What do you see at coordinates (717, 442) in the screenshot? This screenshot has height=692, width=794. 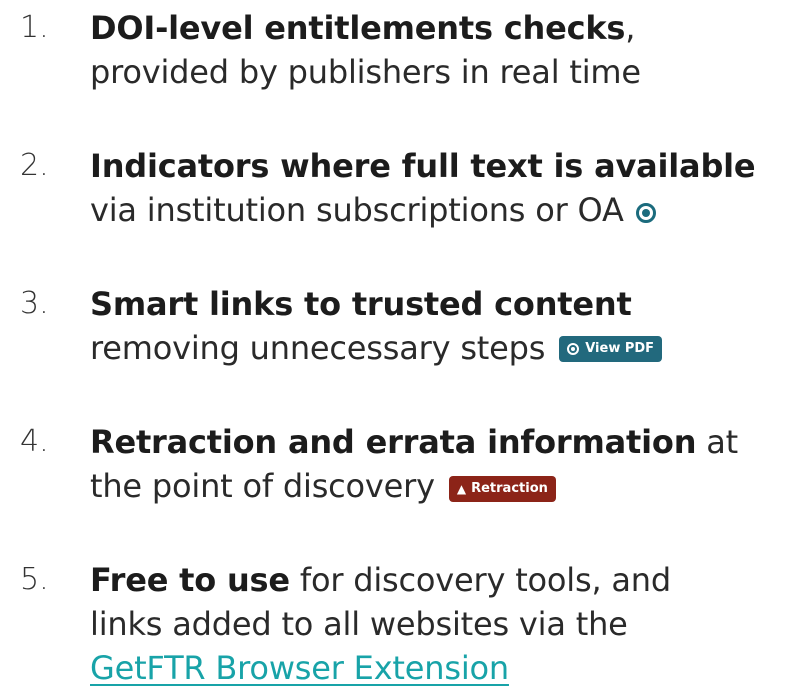 I see `item-text-suffix: at` at bounding box center [717, 442].